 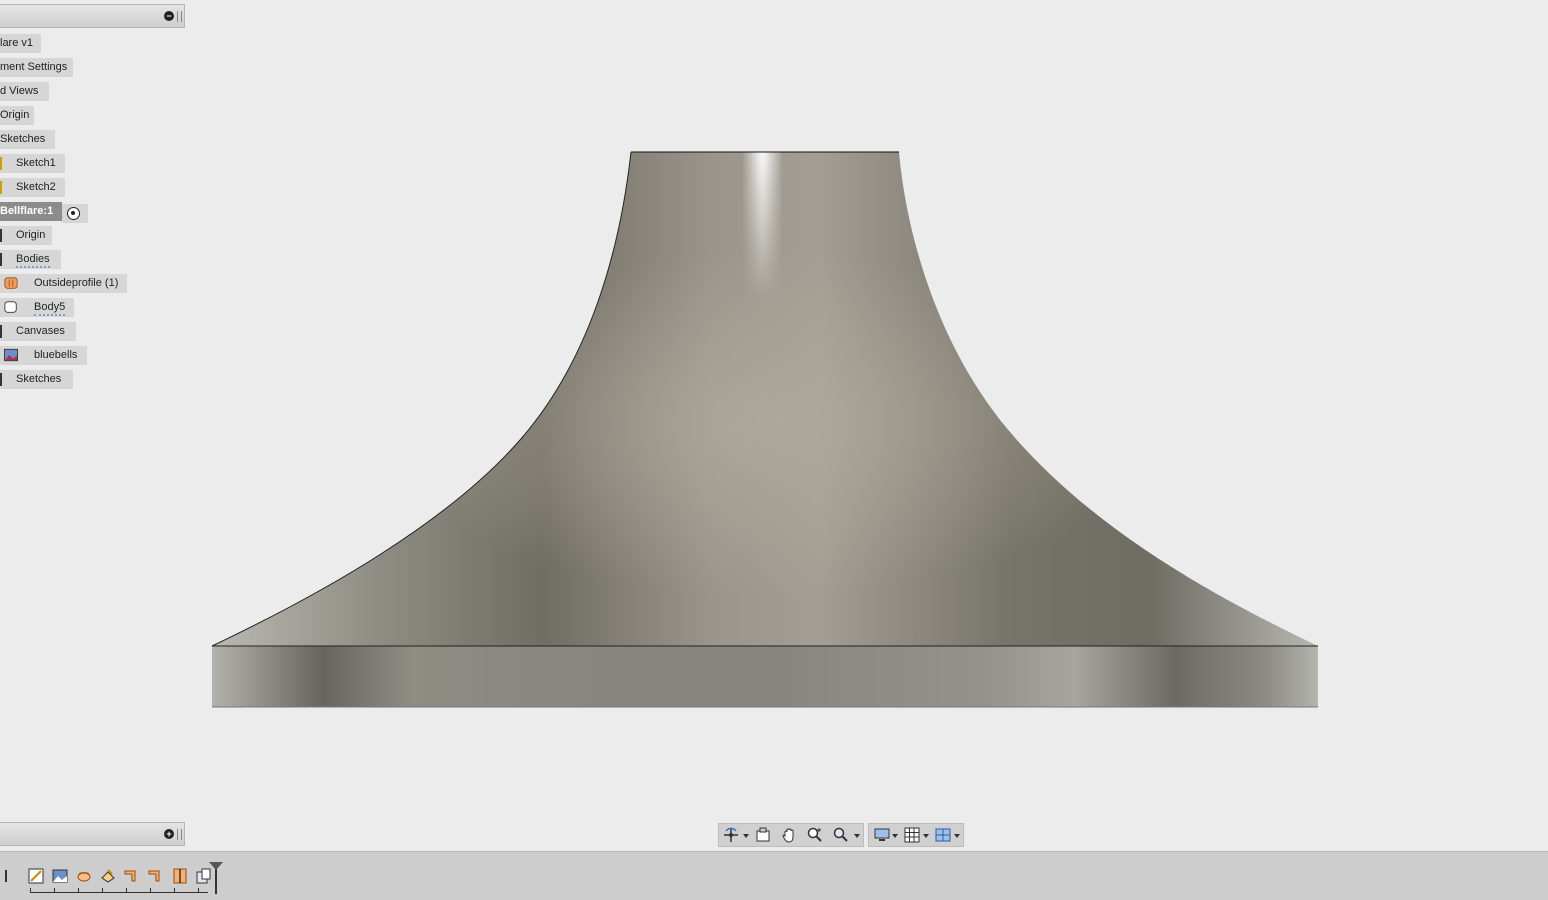 I want to click on tree-item-label: Outsideprofile (1), so click(x=76, y=283).